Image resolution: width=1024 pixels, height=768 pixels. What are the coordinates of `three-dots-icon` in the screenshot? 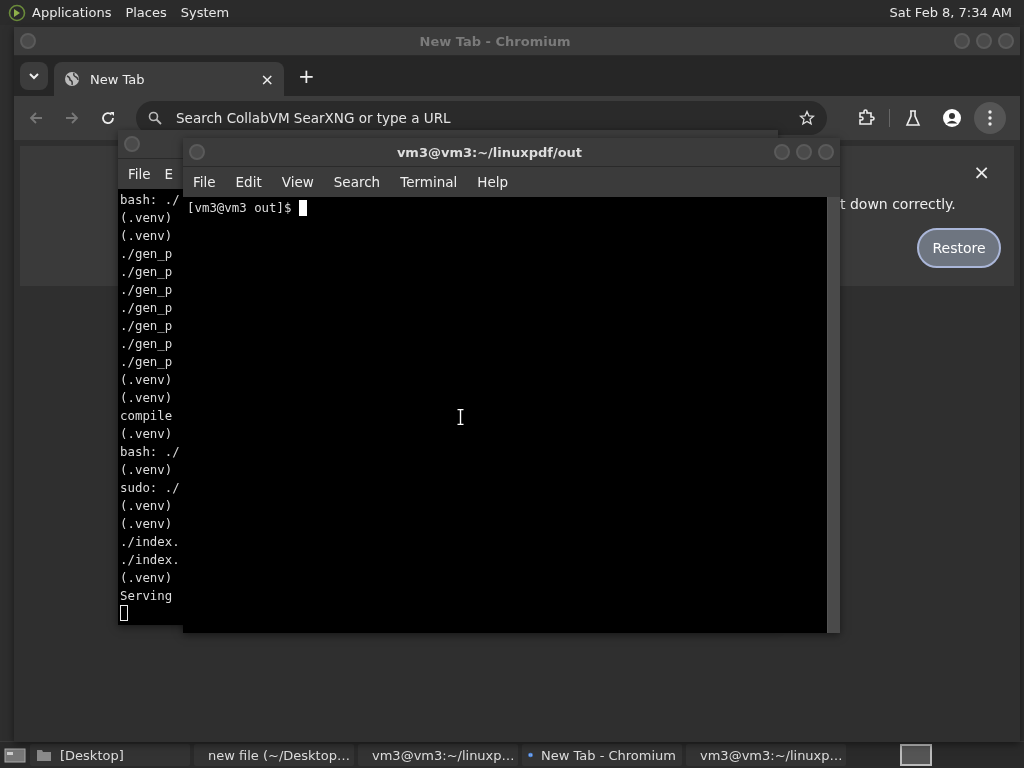 It's located at (990, 118).